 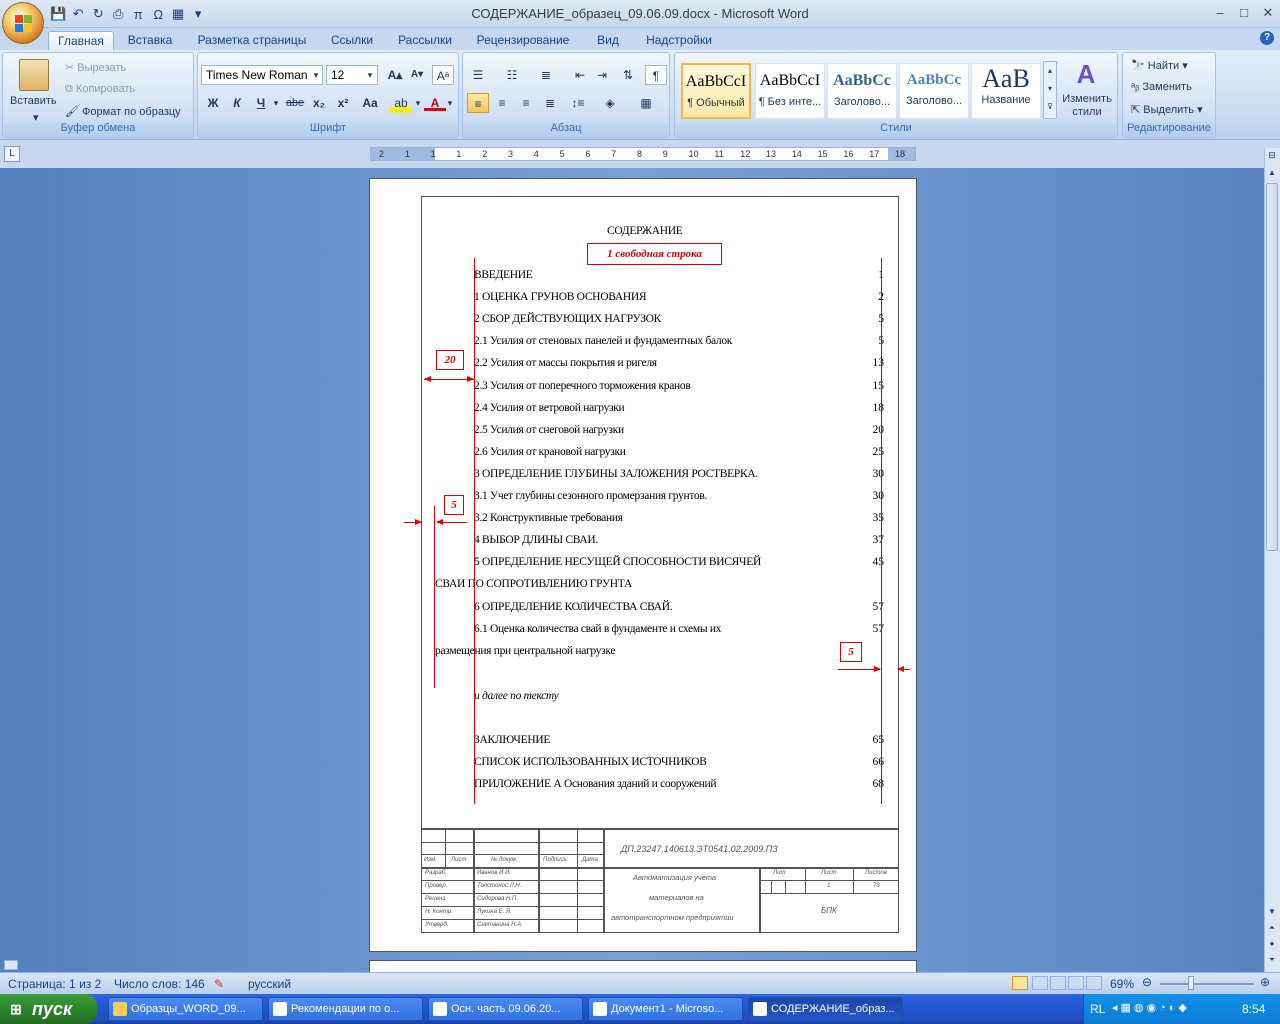 I want to click on change-styles-button: Изменить стили, so click(x=1087, y=106).